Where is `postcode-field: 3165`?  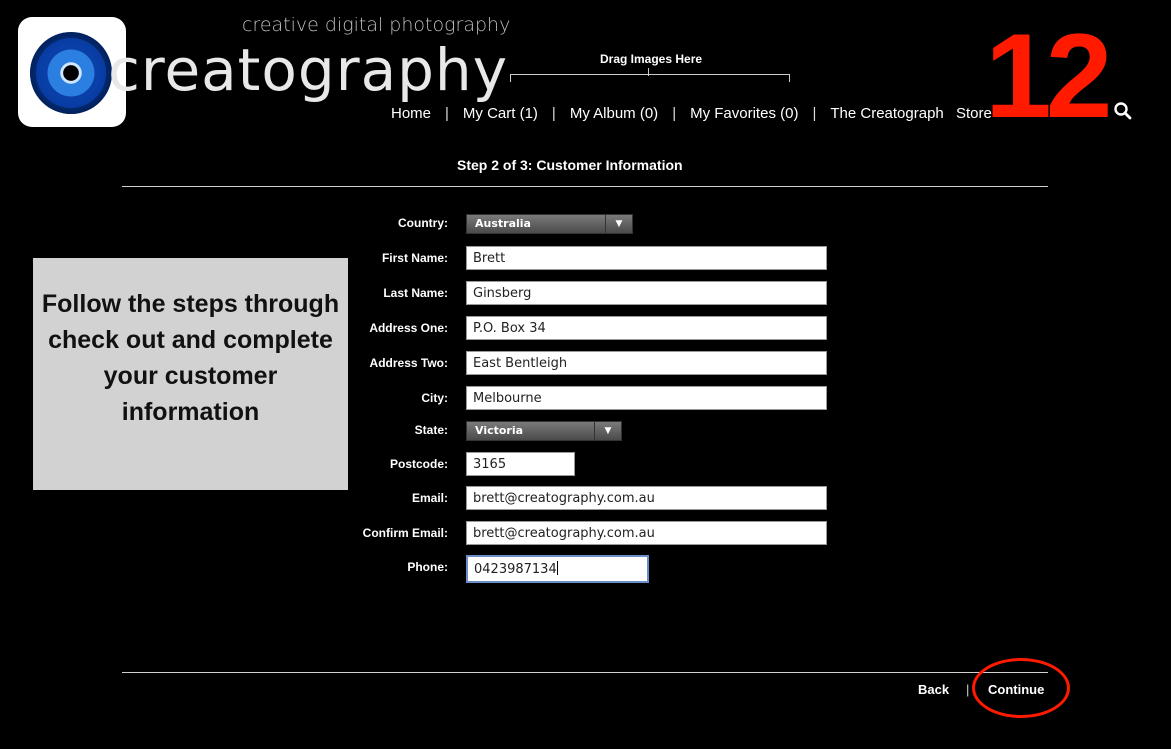 postcode-field: 3165 is located at coordinates (520, 464).